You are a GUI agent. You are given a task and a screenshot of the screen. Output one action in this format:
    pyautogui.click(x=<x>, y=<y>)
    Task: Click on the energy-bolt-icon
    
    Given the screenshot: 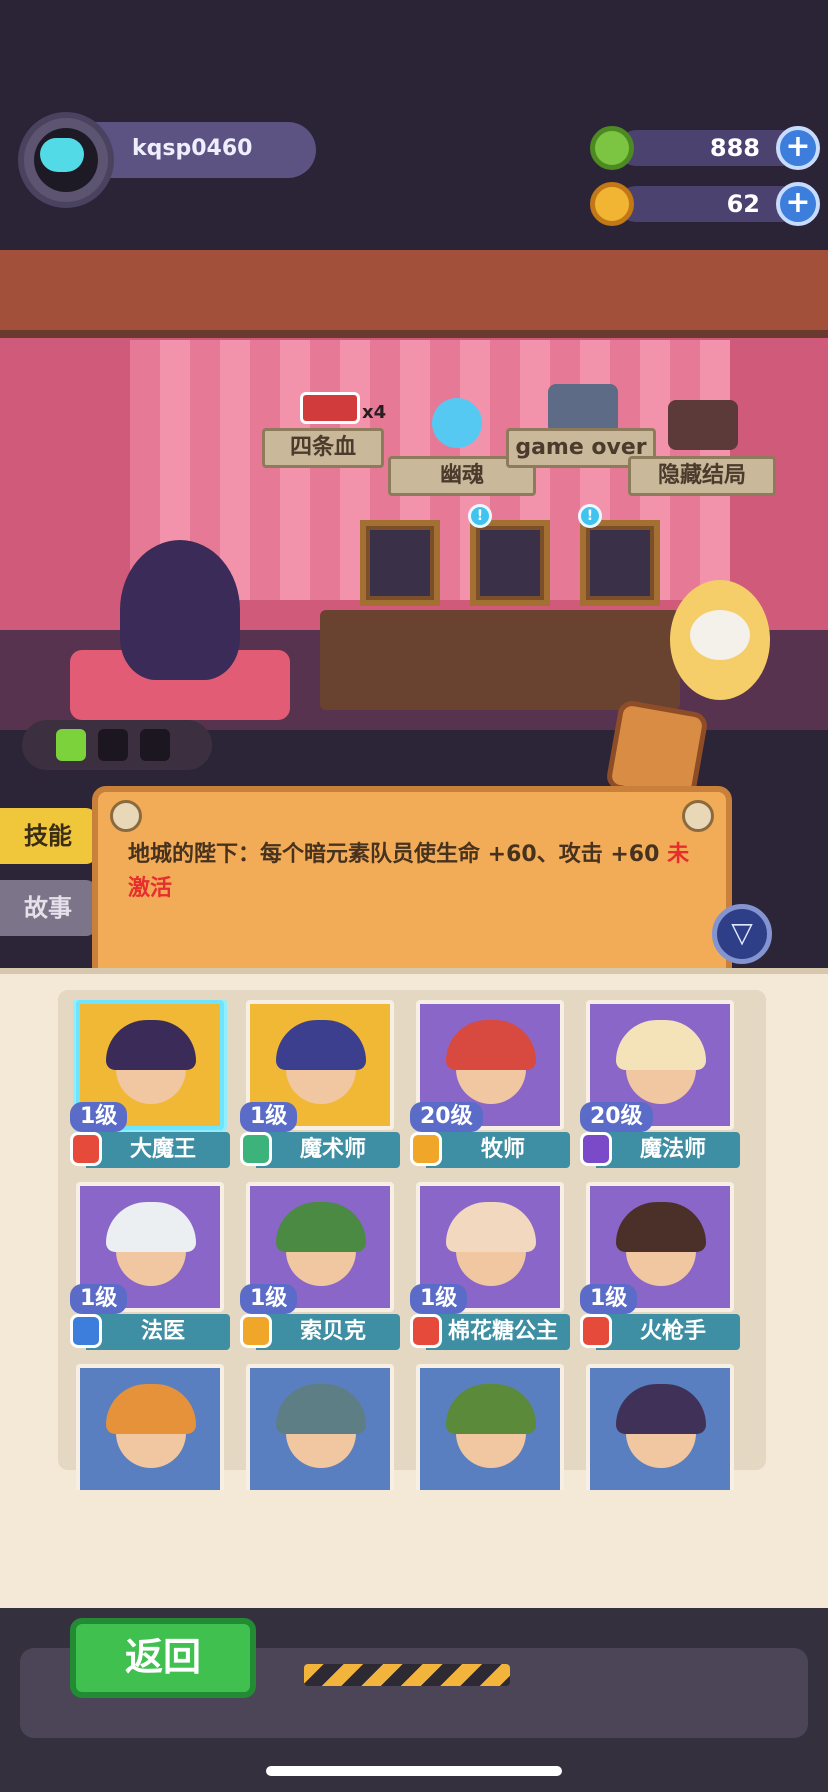 What is the action you would take?
    pyautogui.click(x=71, y=745)
    